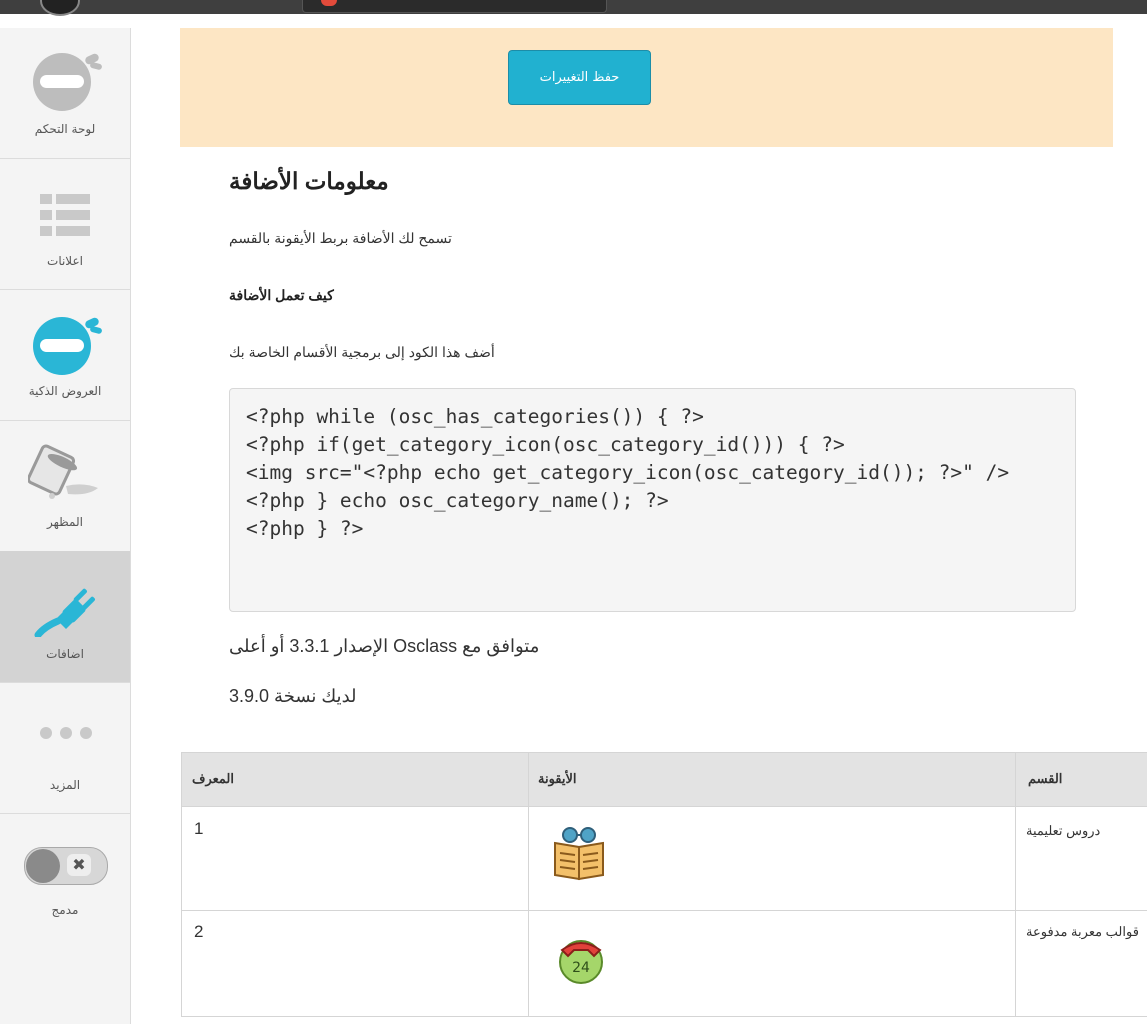 The width and height of the screenshot is (1147, 1024). What do you see at coordinates (60, 8) in the screenshot?
I see `logo-icon` at bounding box center [60, 8].